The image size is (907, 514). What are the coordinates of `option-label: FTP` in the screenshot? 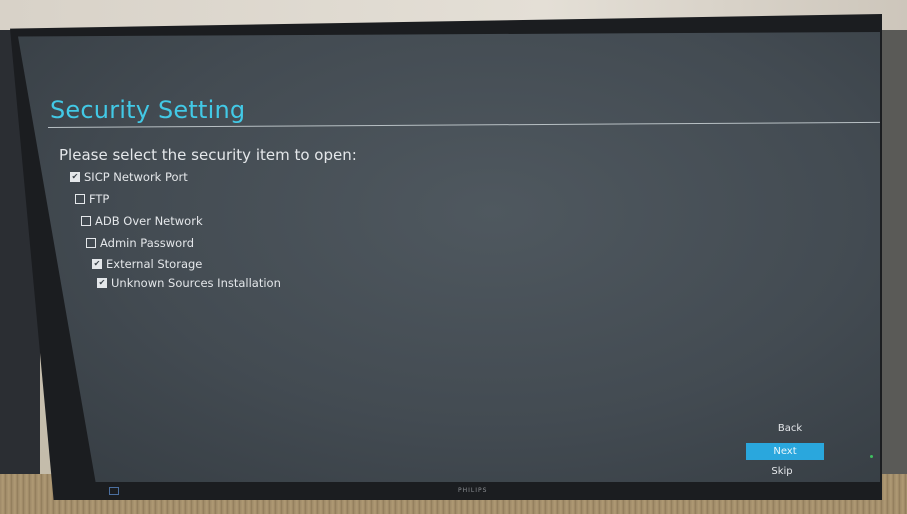 It's located at (99, 199).